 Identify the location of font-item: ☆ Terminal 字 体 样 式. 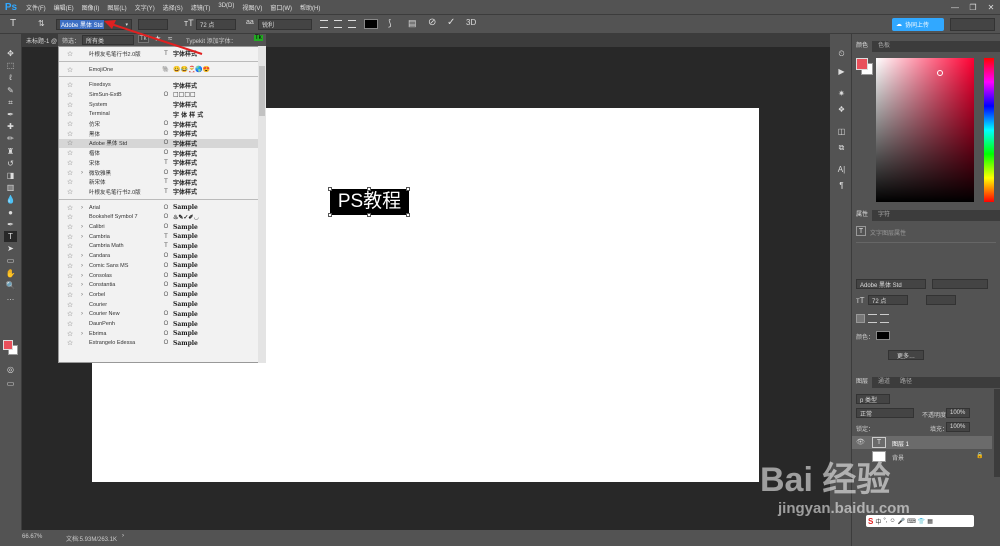
(159, 115).